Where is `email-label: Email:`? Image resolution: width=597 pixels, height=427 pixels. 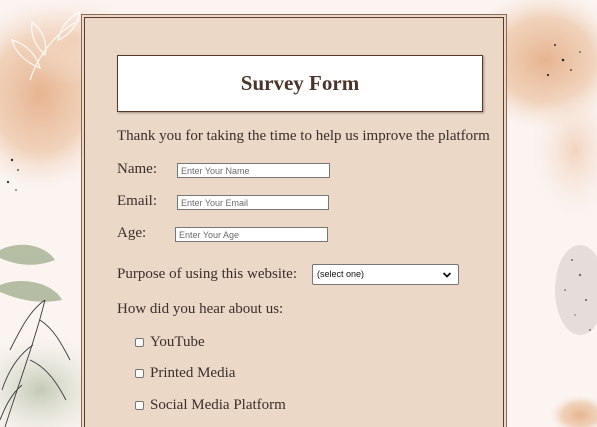 email-label: Email: is located at coordinates (137, 201).